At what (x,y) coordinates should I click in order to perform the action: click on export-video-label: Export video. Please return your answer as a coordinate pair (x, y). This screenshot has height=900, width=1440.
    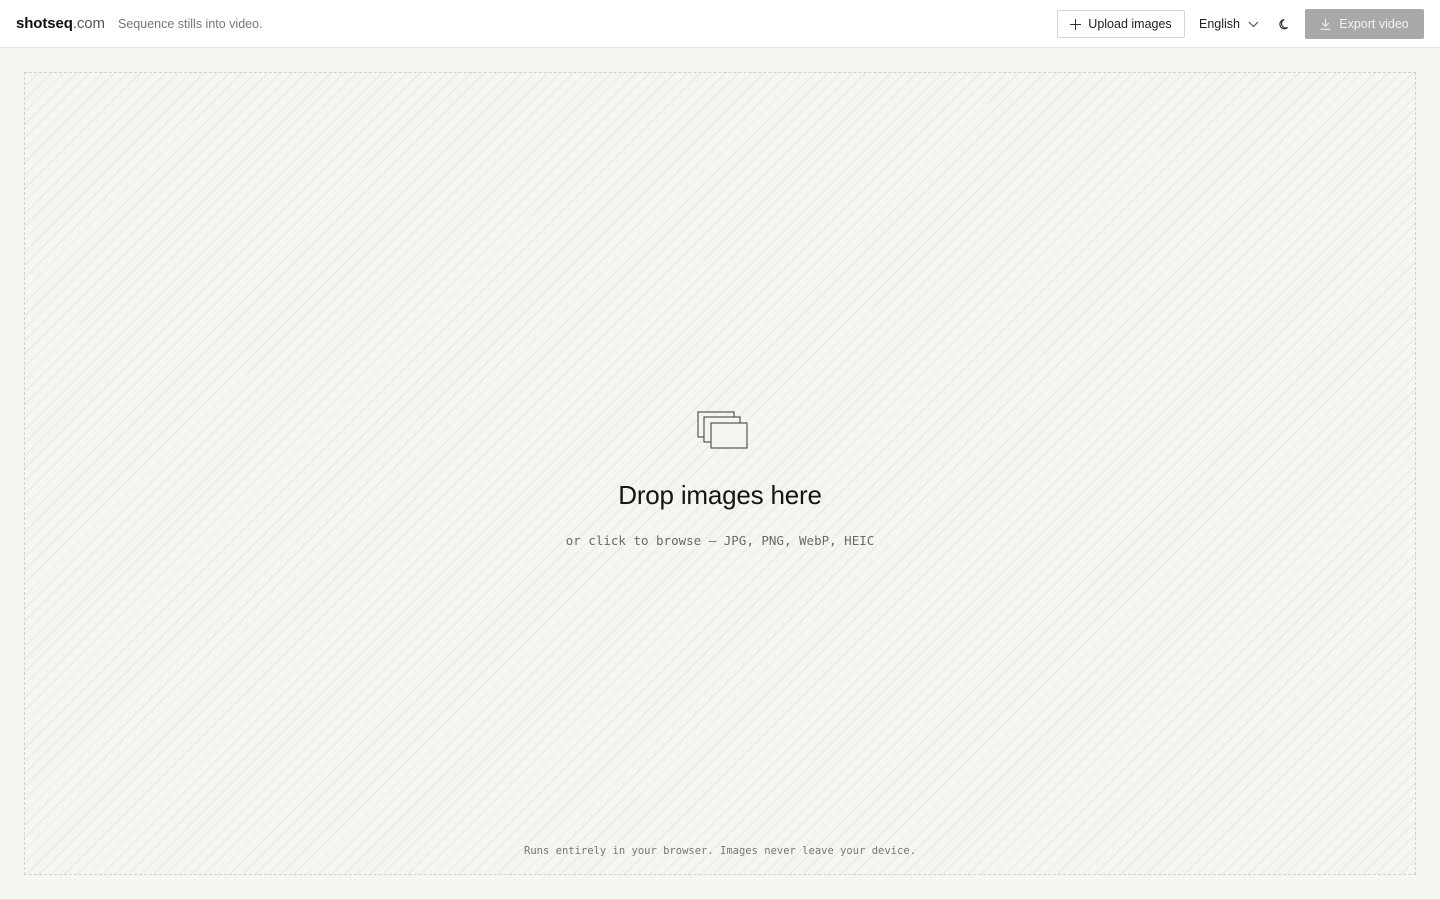
    Looking at the image, I should click on (1374, 24).